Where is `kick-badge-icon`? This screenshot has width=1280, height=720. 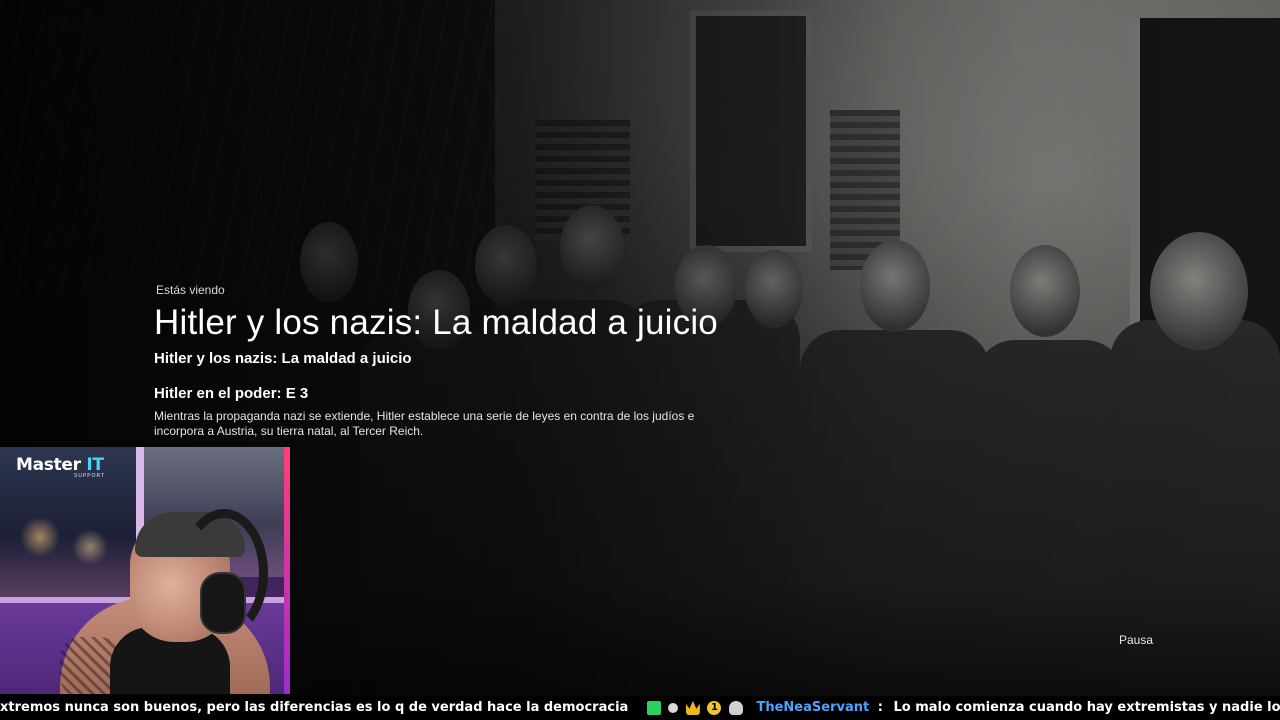
kick-badge-icon is located at coordinates (653, 708).